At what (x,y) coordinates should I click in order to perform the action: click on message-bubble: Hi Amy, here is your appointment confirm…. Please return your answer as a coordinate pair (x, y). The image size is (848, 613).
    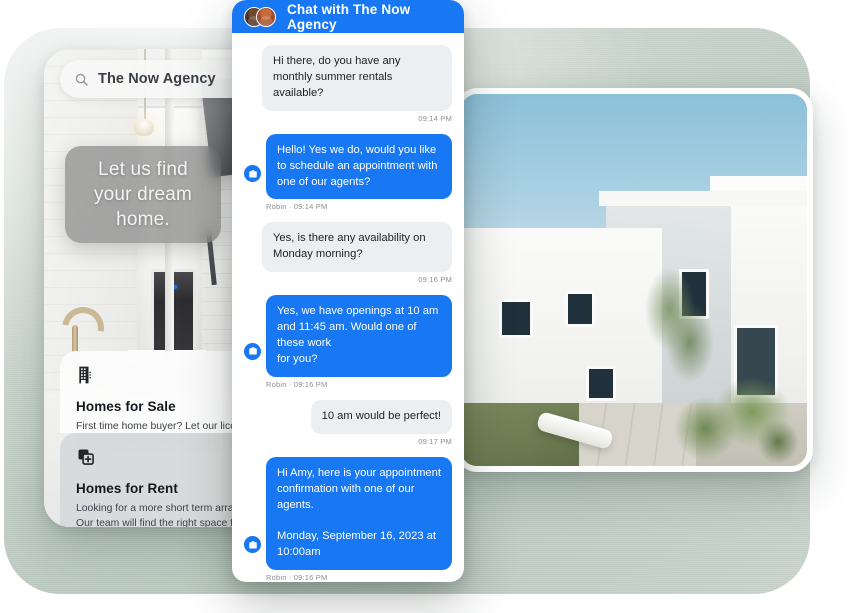
    Looking at the image, I should click on (359, 513).